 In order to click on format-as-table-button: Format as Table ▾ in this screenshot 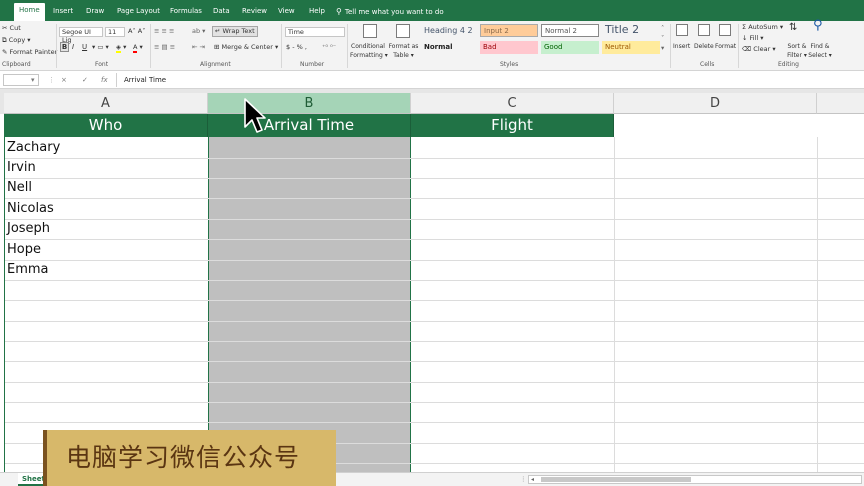, I will do `click(403, 51)`.